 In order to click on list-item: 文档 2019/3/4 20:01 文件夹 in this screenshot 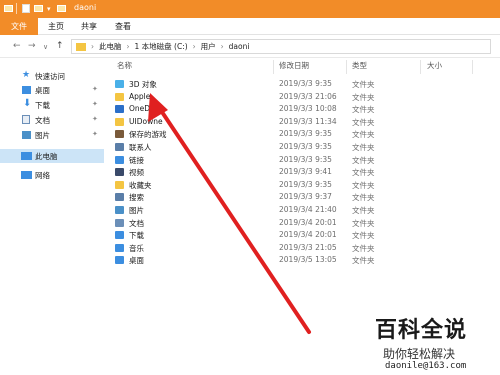, I will do `click(305, 223)`.